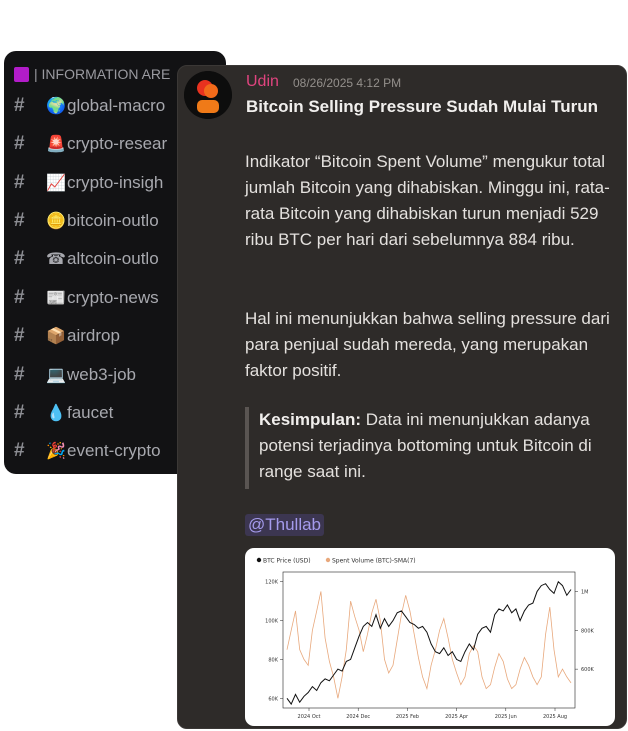 Image resolution: width=628 pixels, height=731 pixels. Describe the element at coordinates (555, 717) in the screenshot. I see `x-tick-label: 2025 Aug` at that location.